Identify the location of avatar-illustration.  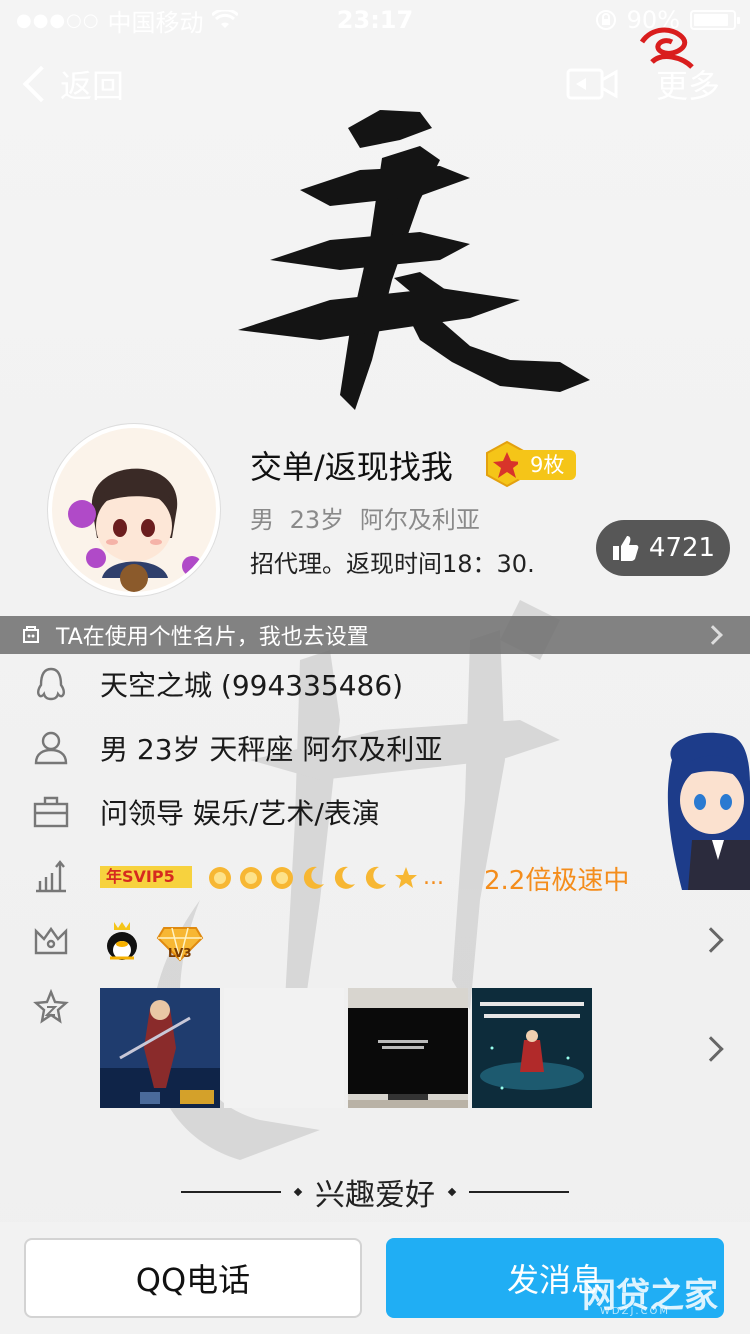
(134, 510).